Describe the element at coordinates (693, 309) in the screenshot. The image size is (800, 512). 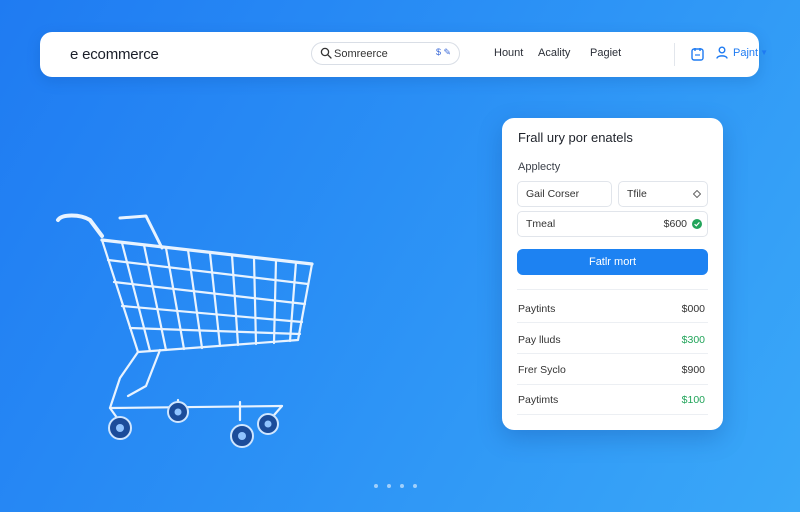
I see `line-item-value: $000` at that location.